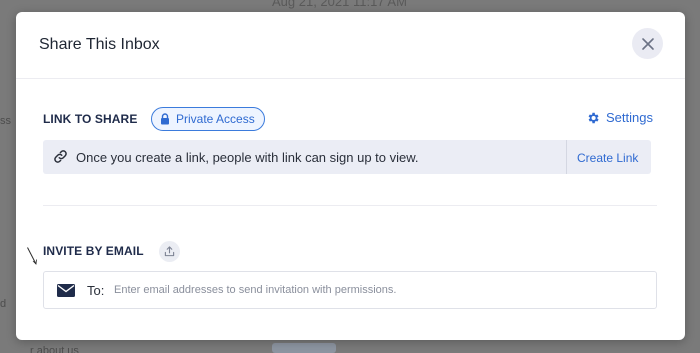 The image size is (700, 353). I want to click on invite-by-email-heading: INVITE BY EMAIL, so click(93, 251).